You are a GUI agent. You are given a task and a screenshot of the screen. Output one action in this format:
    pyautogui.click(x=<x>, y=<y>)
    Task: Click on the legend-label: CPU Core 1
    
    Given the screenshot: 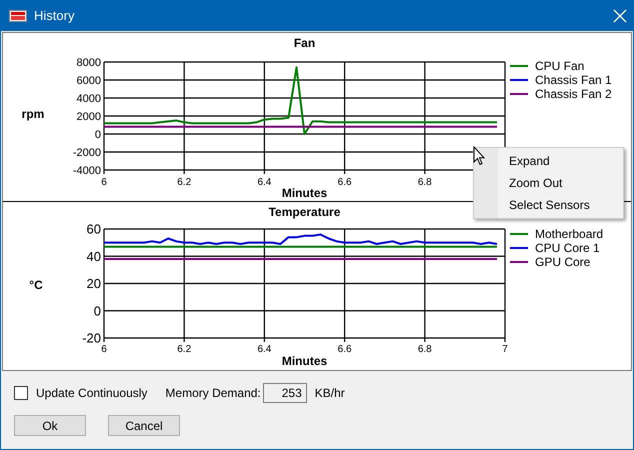 What is the action you would take?
    pyautogui.click(x=567, y=248)
    